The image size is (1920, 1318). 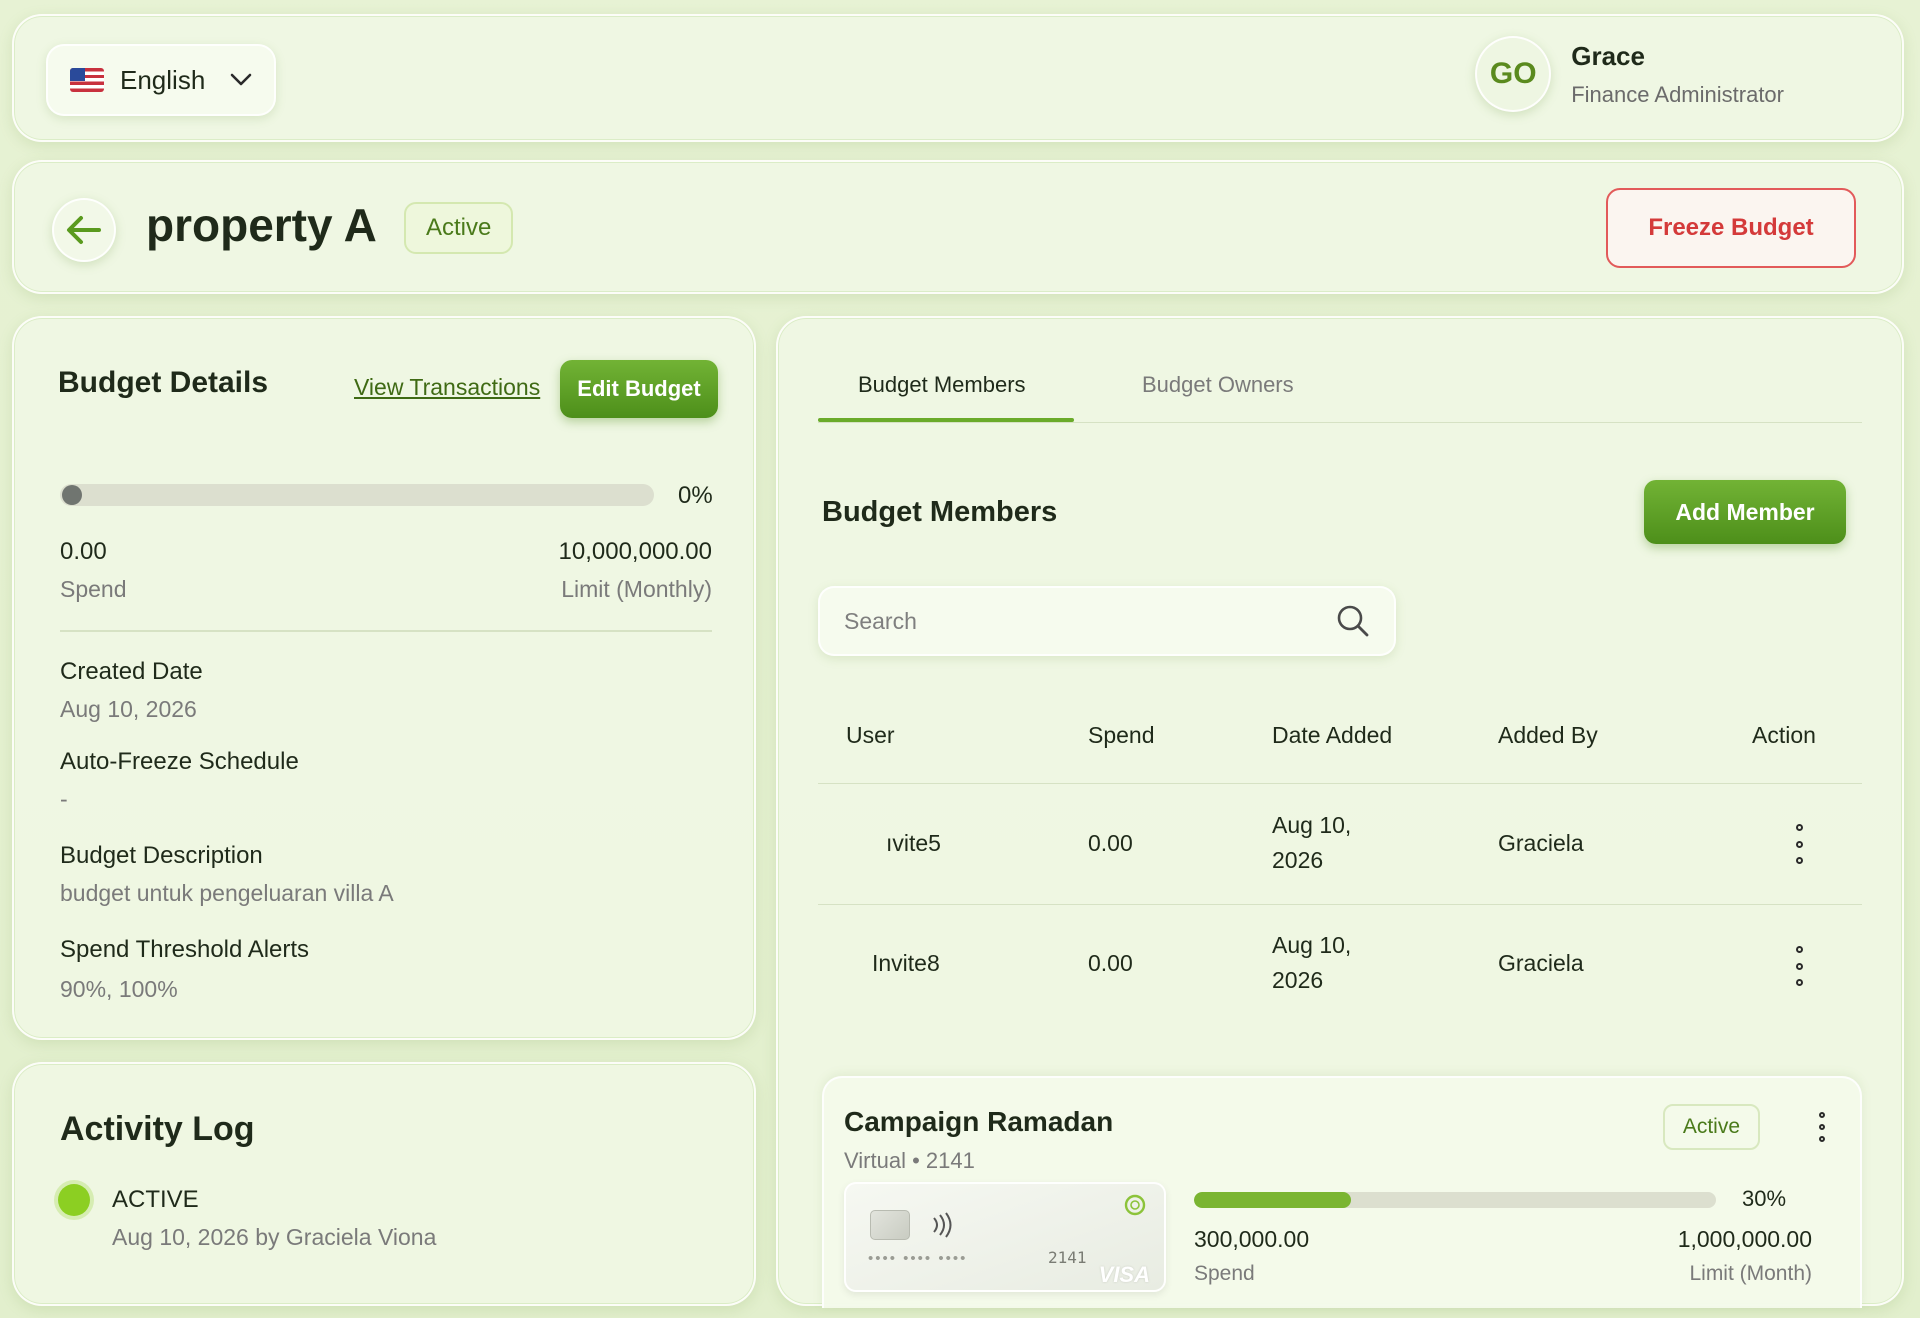 I want to click on visa-logo: VISA, so click(x=1124, y=1274).